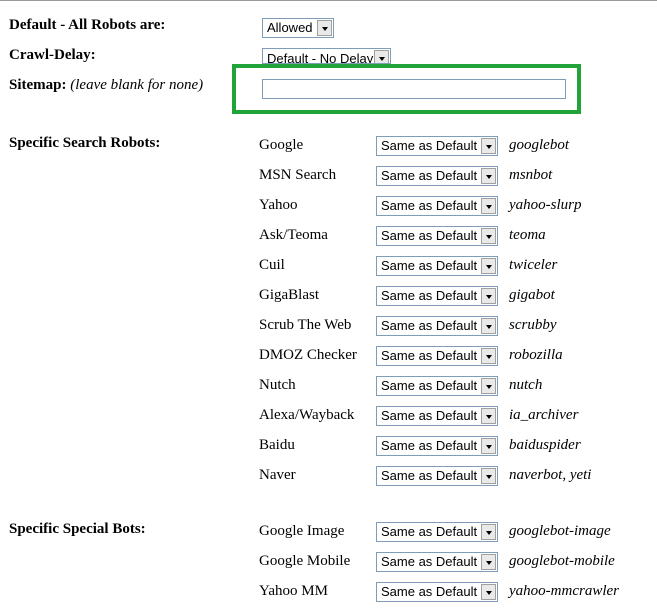 The height and width of the screenshot is (613, 657). I want to click on robot-name: Google Image, so click(302, 531).